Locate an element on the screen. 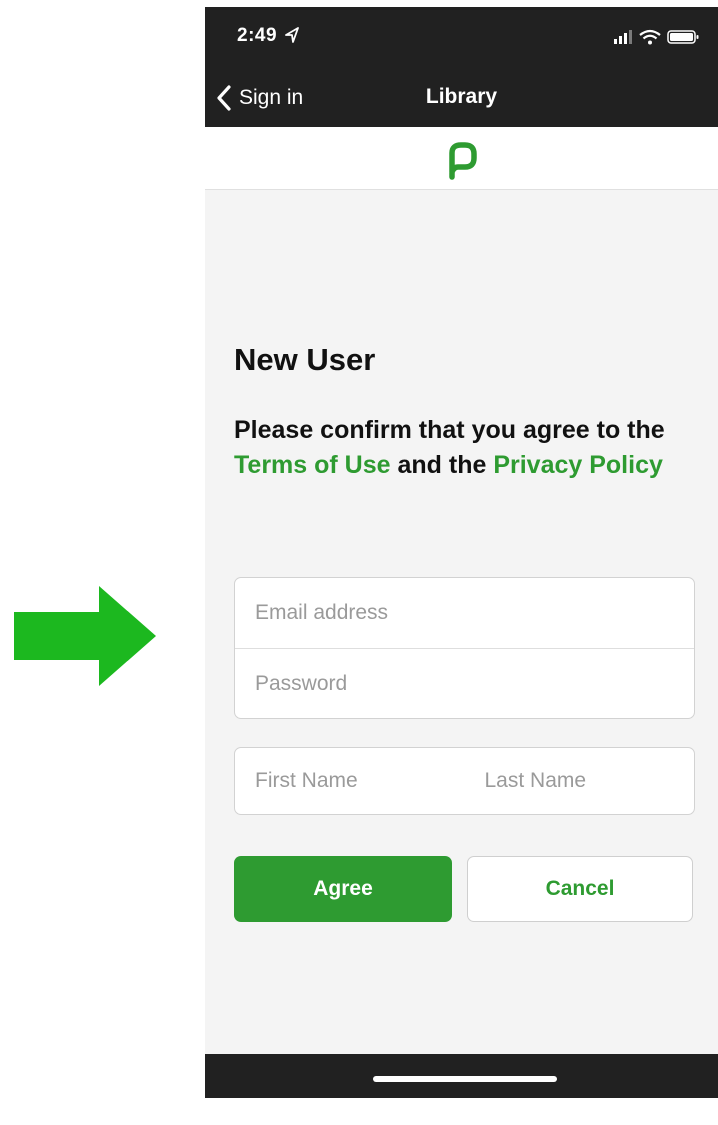  name-group: First Name Last Name is located at coordinates (464, 781).